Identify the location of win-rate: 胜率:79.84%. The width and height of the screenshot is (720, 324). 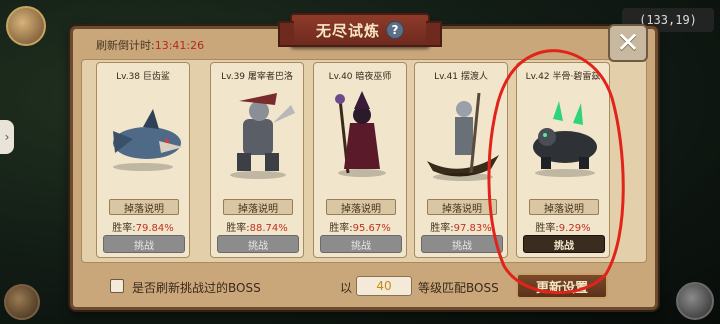
(143, 226).